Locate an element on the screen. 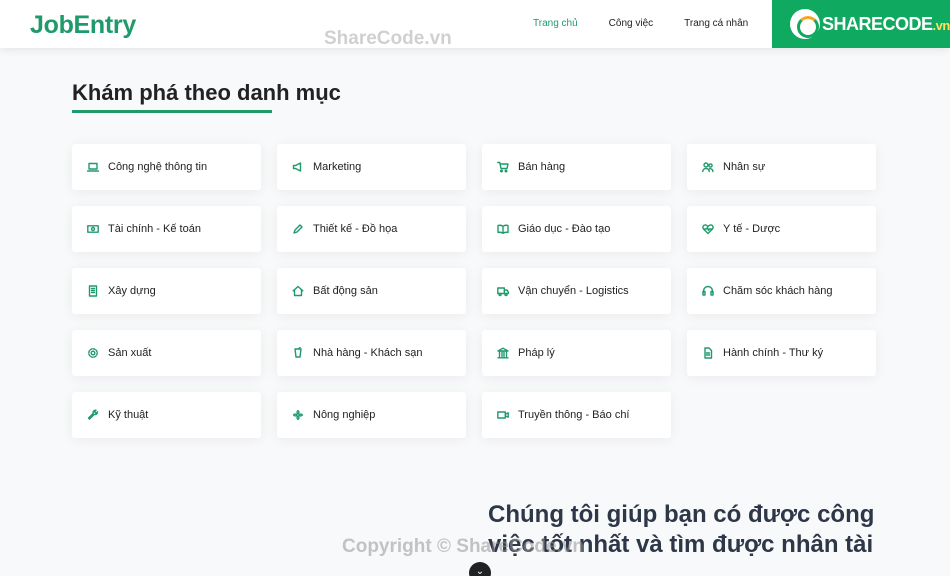 Image resolution: width=950 pixels, height=576 pixels. category-card: Sản xuất is located at coordinates (166, 353).